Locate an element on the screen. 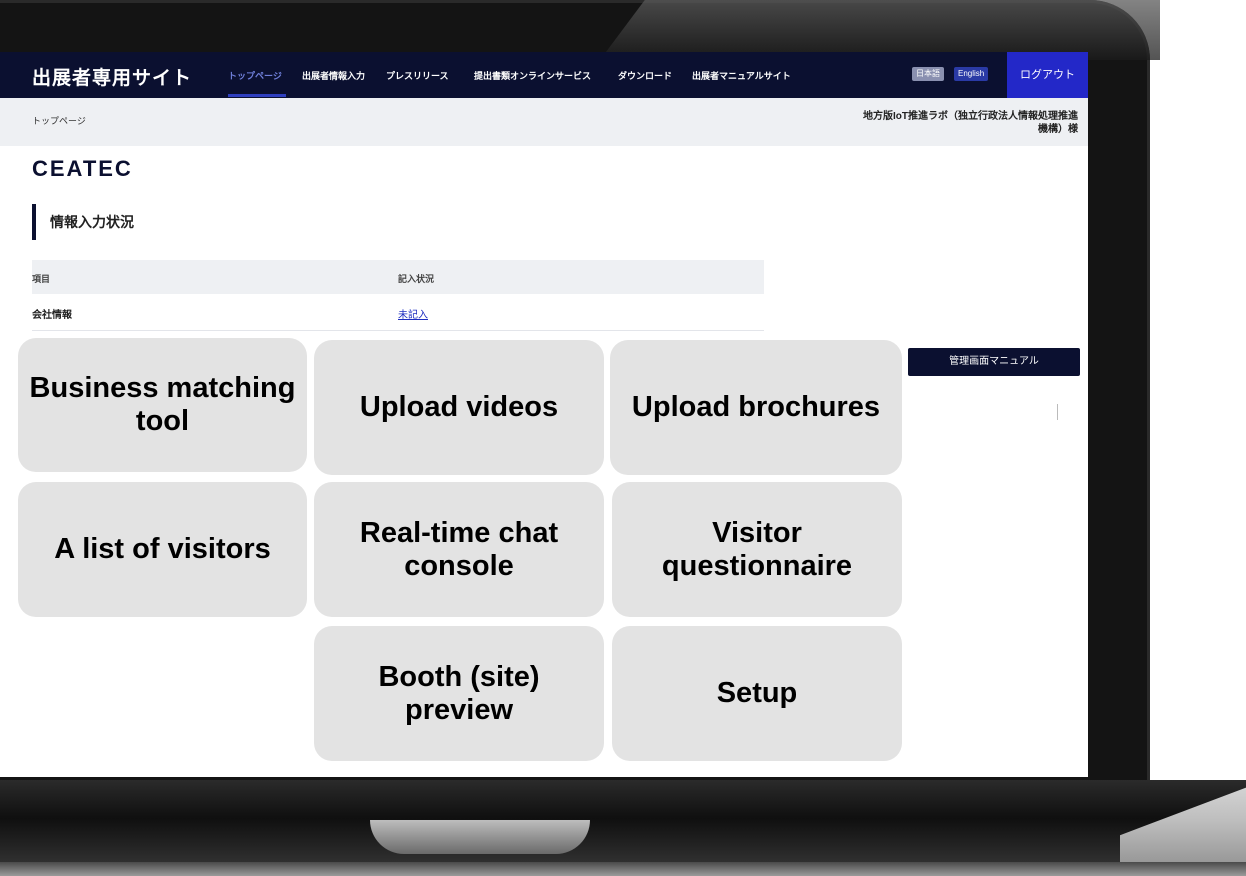 The image size is (1246, 876). laptop-hinge is located at coordinates (480, 837).